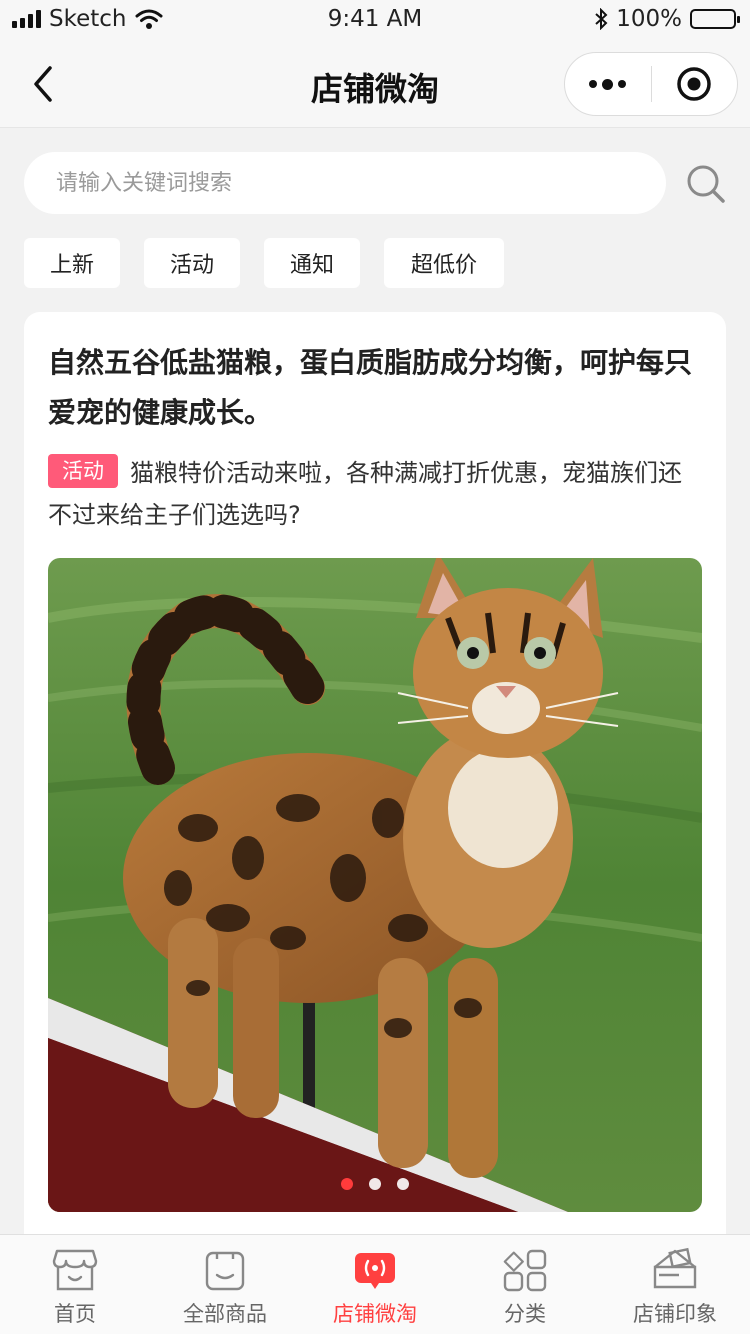 The image size is (750, 1334). I want to click on search-icon, so click(706, 184).